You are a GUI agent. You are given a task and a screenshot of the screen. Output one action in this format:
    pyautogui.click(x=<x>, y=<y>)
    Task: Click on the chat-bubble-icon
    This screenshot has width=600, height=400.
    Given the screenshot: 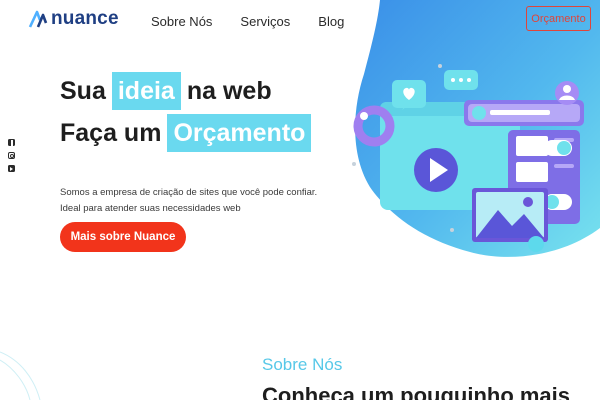 What is the action you would take?
    pyautogui.click(x=461, y=80)
    